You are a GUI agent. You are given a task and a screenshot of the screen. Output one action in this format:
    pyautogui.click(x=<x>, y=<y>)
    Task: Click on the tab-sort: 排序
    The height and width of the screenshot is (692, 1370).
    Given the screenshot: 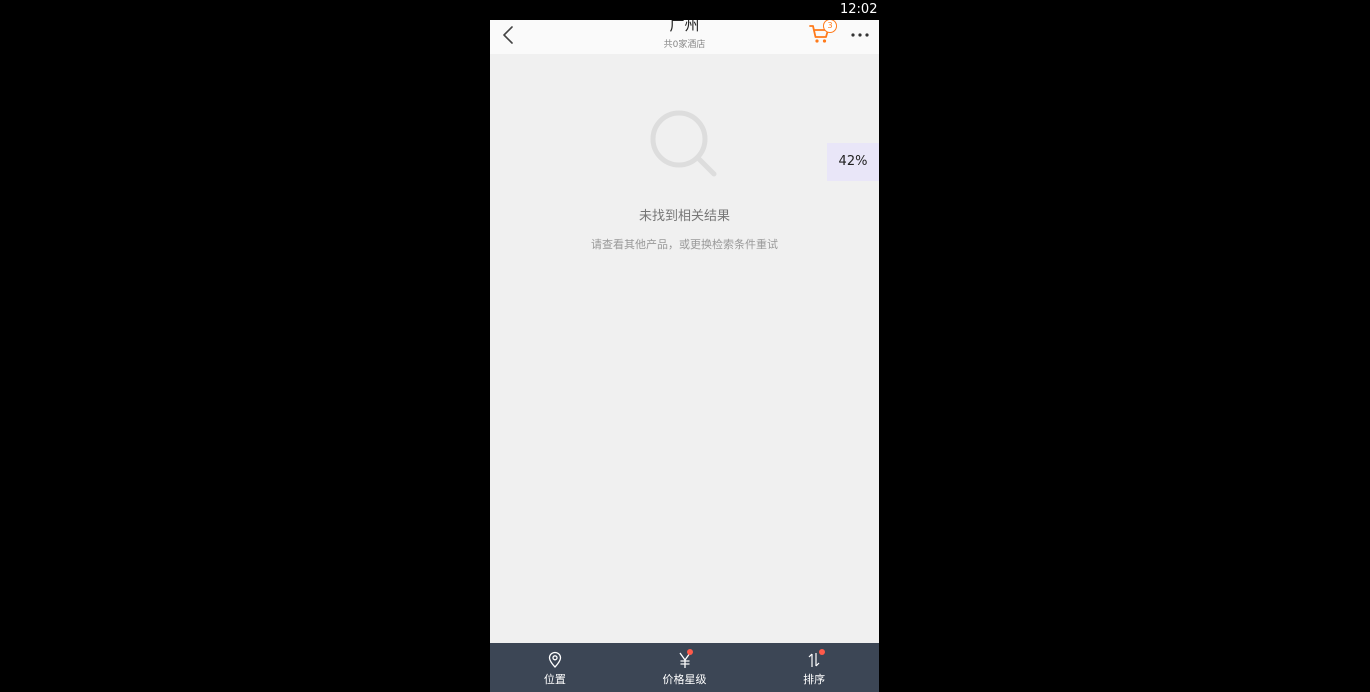 What is the action you would take?
    pyautogui.click(x=814, y=667)
    